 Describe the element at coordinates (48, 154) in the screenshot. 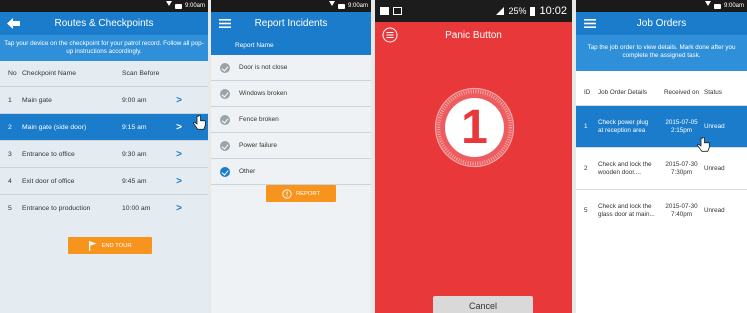

I see `row-name: Entrance to office` at that location.